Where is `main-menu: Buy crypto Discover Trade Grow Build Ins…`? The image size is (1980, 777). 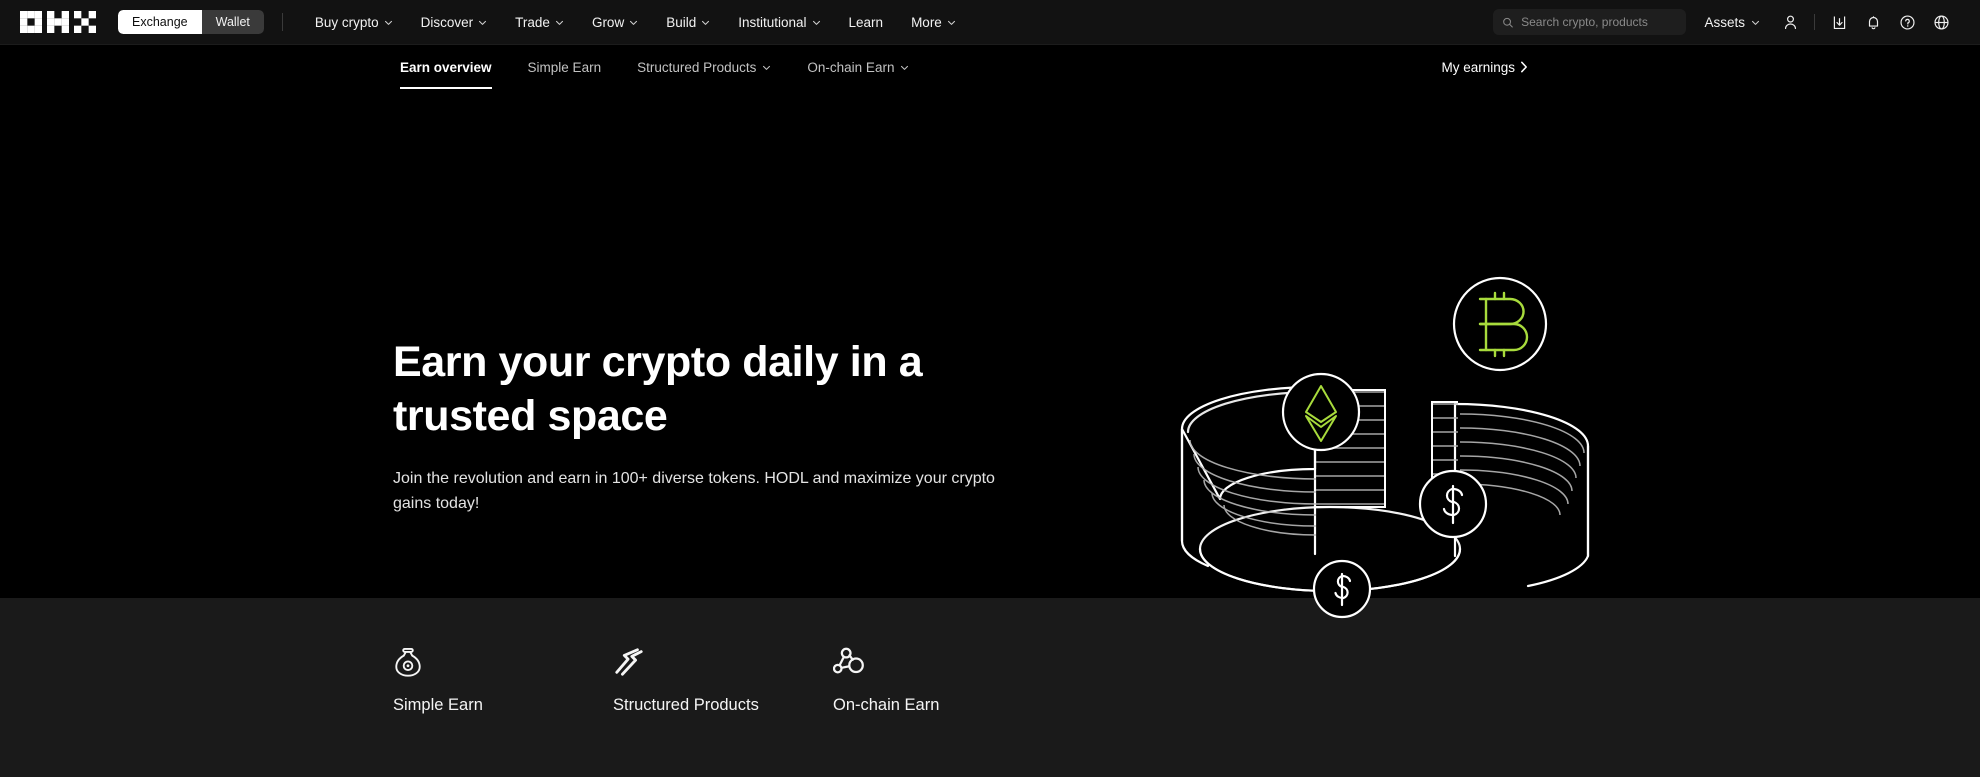 main-menu: Buy crypto Discover Trade Grow Build Ins… is located at coordinates (635, 22).